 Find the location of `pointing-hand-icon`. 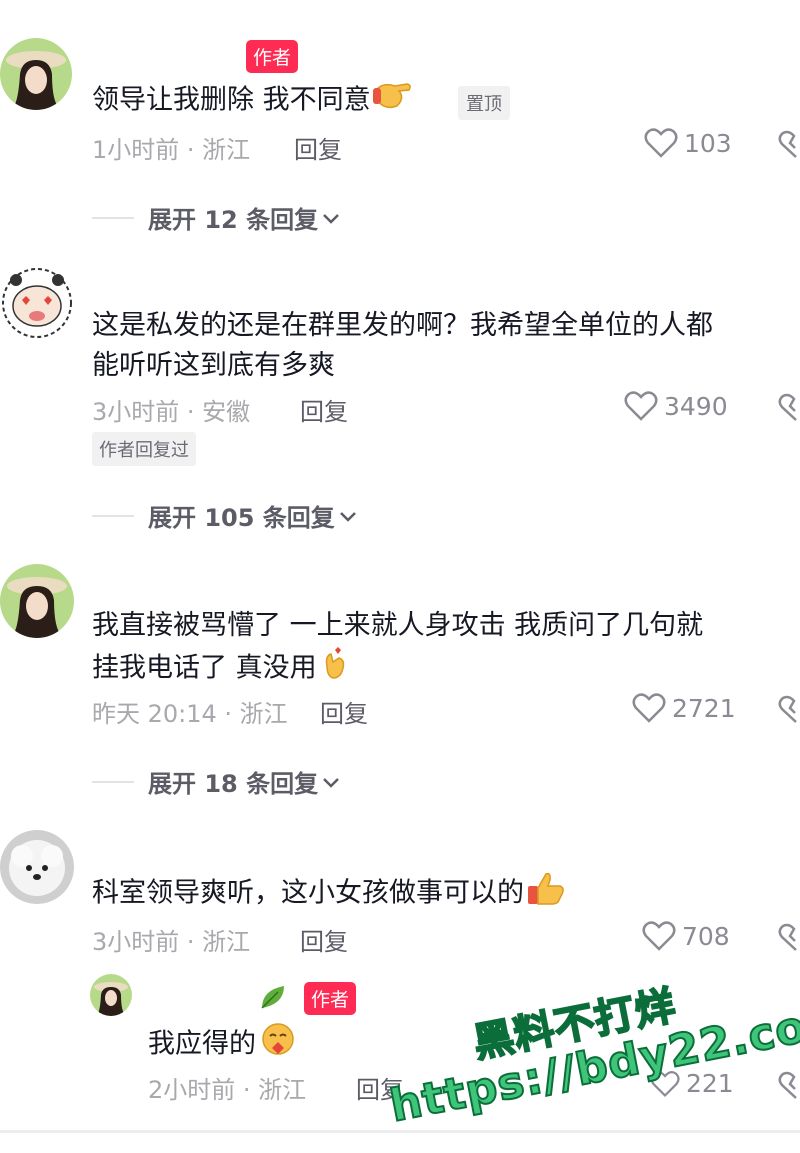

pointing-hand-icon is located at coordinates (392, 101).